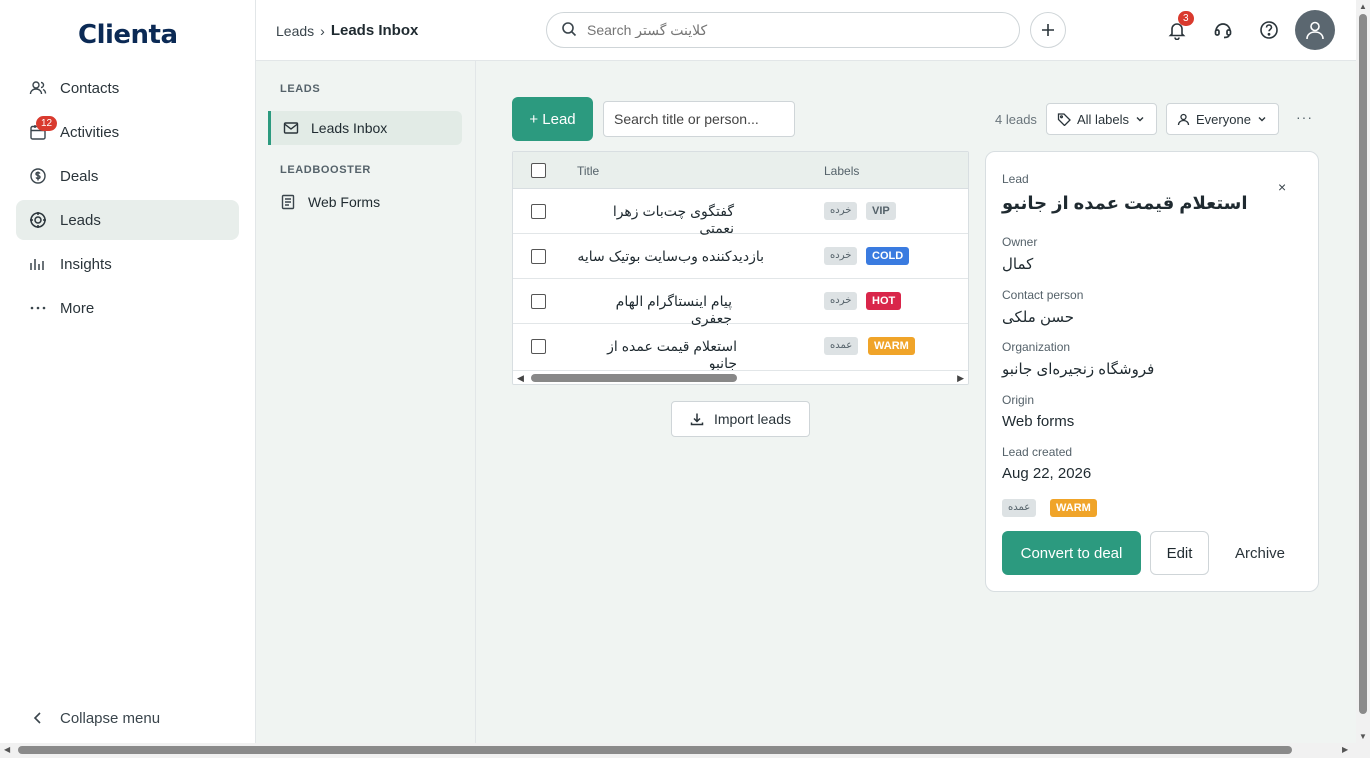 This screenshot has width=1370, height=758. I want to click on convert-to-deal-button: Convert to deal, so click(1071, 553).